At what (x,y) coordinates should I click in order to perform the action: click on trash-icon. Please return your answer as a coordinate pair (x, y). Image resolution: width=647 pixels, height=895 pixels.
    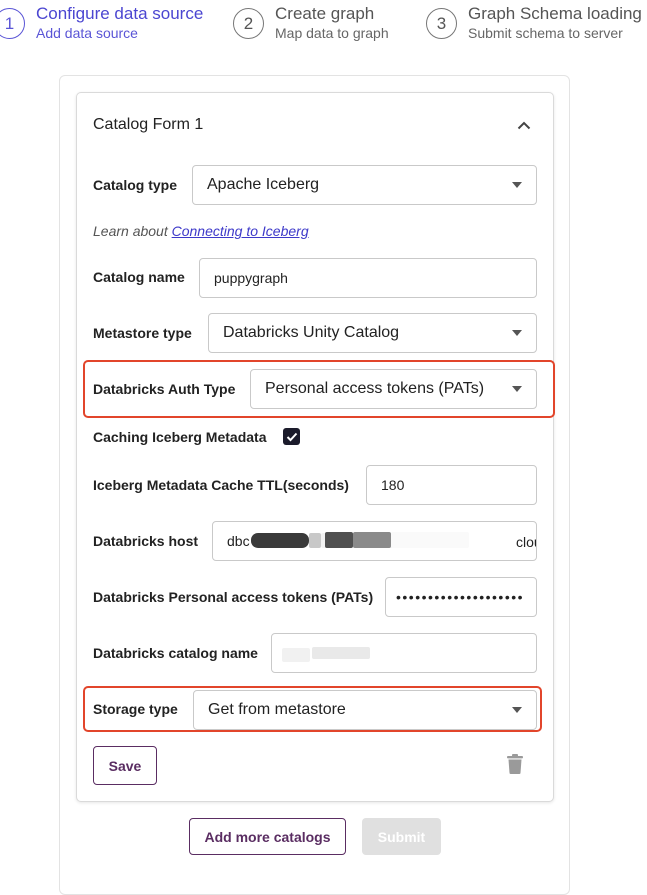
    Looking at the image, I should click on (517, 765).